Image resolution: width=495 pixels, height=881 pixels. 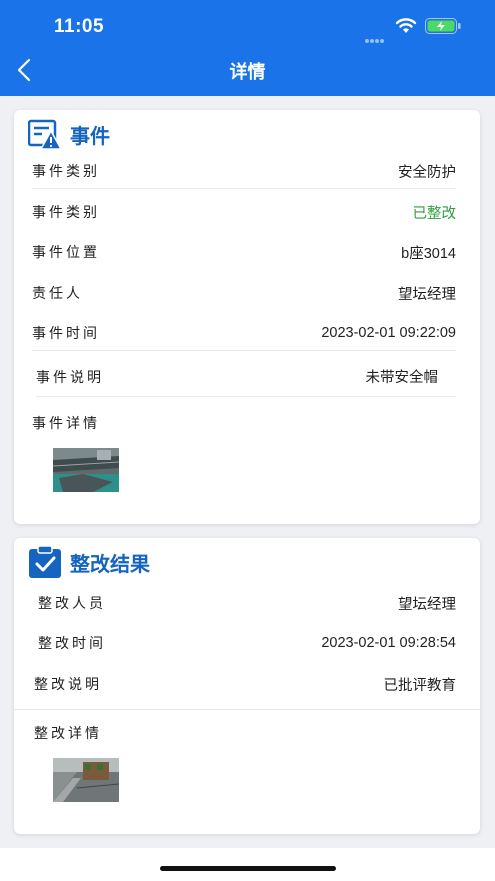 What do you see at coordinates (388, 333) in the screenshot?
I see `row-value: 2023-02-01 09:22:09` at bounding box center [388, 333].